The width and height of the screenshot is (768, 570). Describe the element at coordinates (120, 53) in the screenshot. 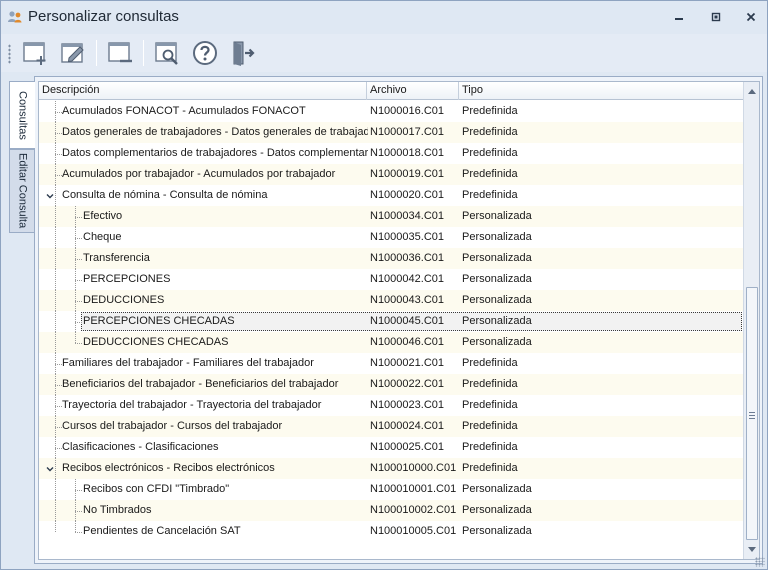

I see `delete-query-button` at that location.